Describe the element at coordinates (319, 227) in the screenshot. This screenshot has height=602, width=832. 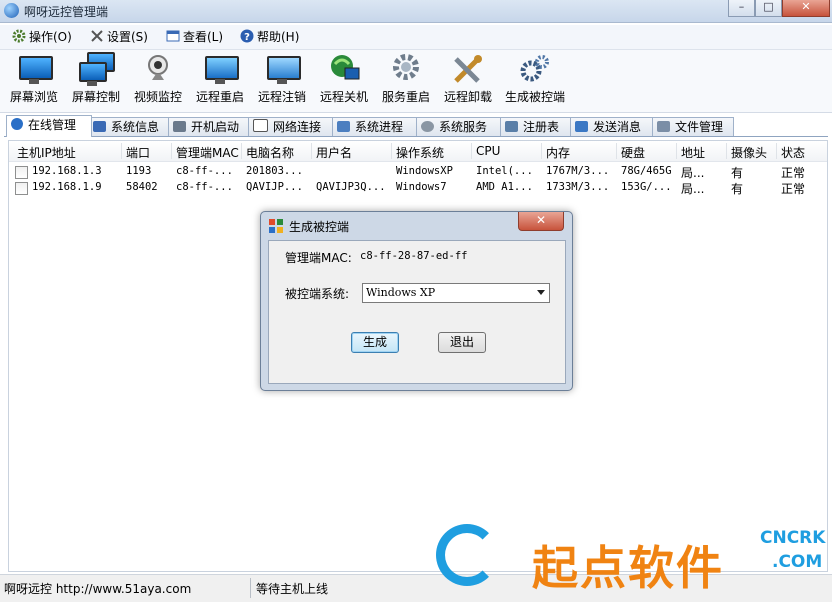
I see `dialog-title: 生成被控端` at that location.